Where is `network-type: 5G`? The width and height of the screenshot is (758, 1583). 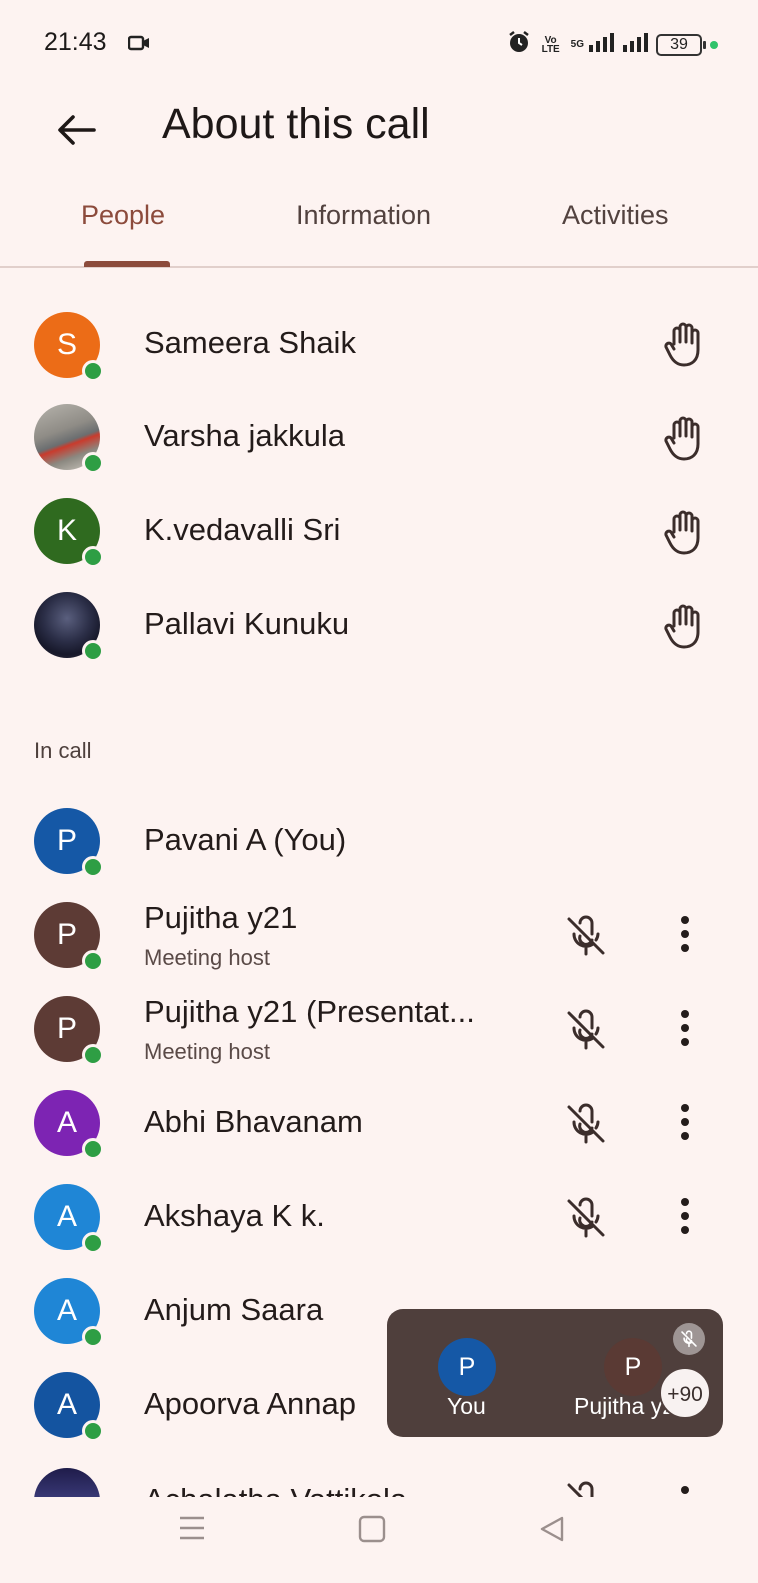 network-type: 5G is located at coordinates (577, 44).